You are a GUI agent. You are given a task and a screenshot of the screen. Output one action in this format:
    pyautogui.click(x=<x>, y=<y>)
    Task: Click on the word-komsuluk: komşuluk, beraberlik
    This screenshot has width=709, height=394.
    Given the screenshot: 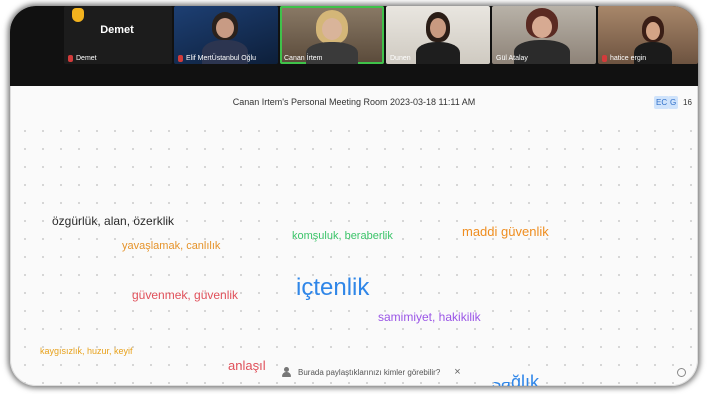 What is the action you would take?
    pyautogui.click(x=342, y=236)
    